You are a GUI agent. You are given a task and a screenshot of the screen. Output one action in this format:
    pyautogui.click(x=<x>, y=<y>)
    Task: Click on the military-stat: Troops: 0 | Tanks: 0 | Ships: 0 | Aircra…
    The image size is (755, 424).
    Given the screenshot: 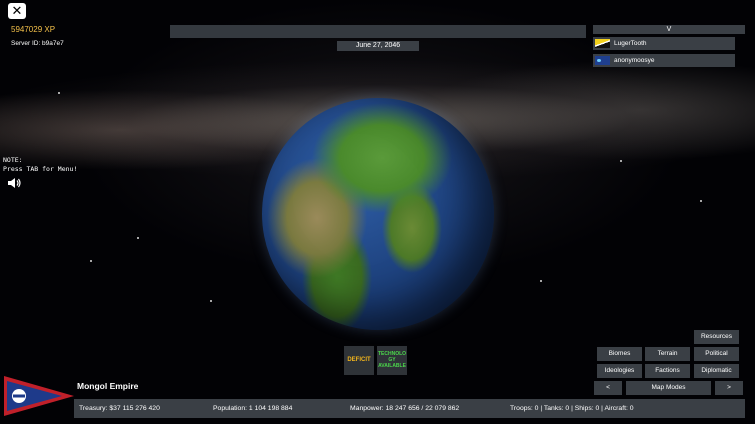 What is the action you would take?
    pyautogui.click(x=572, y=408)
    